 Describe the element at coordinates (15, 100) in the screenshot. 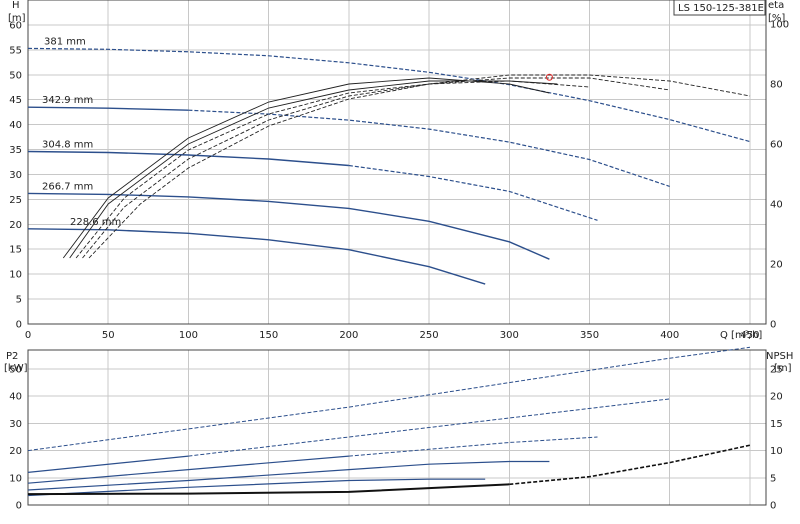

I see `top-left-tick-label: 45` at that location.